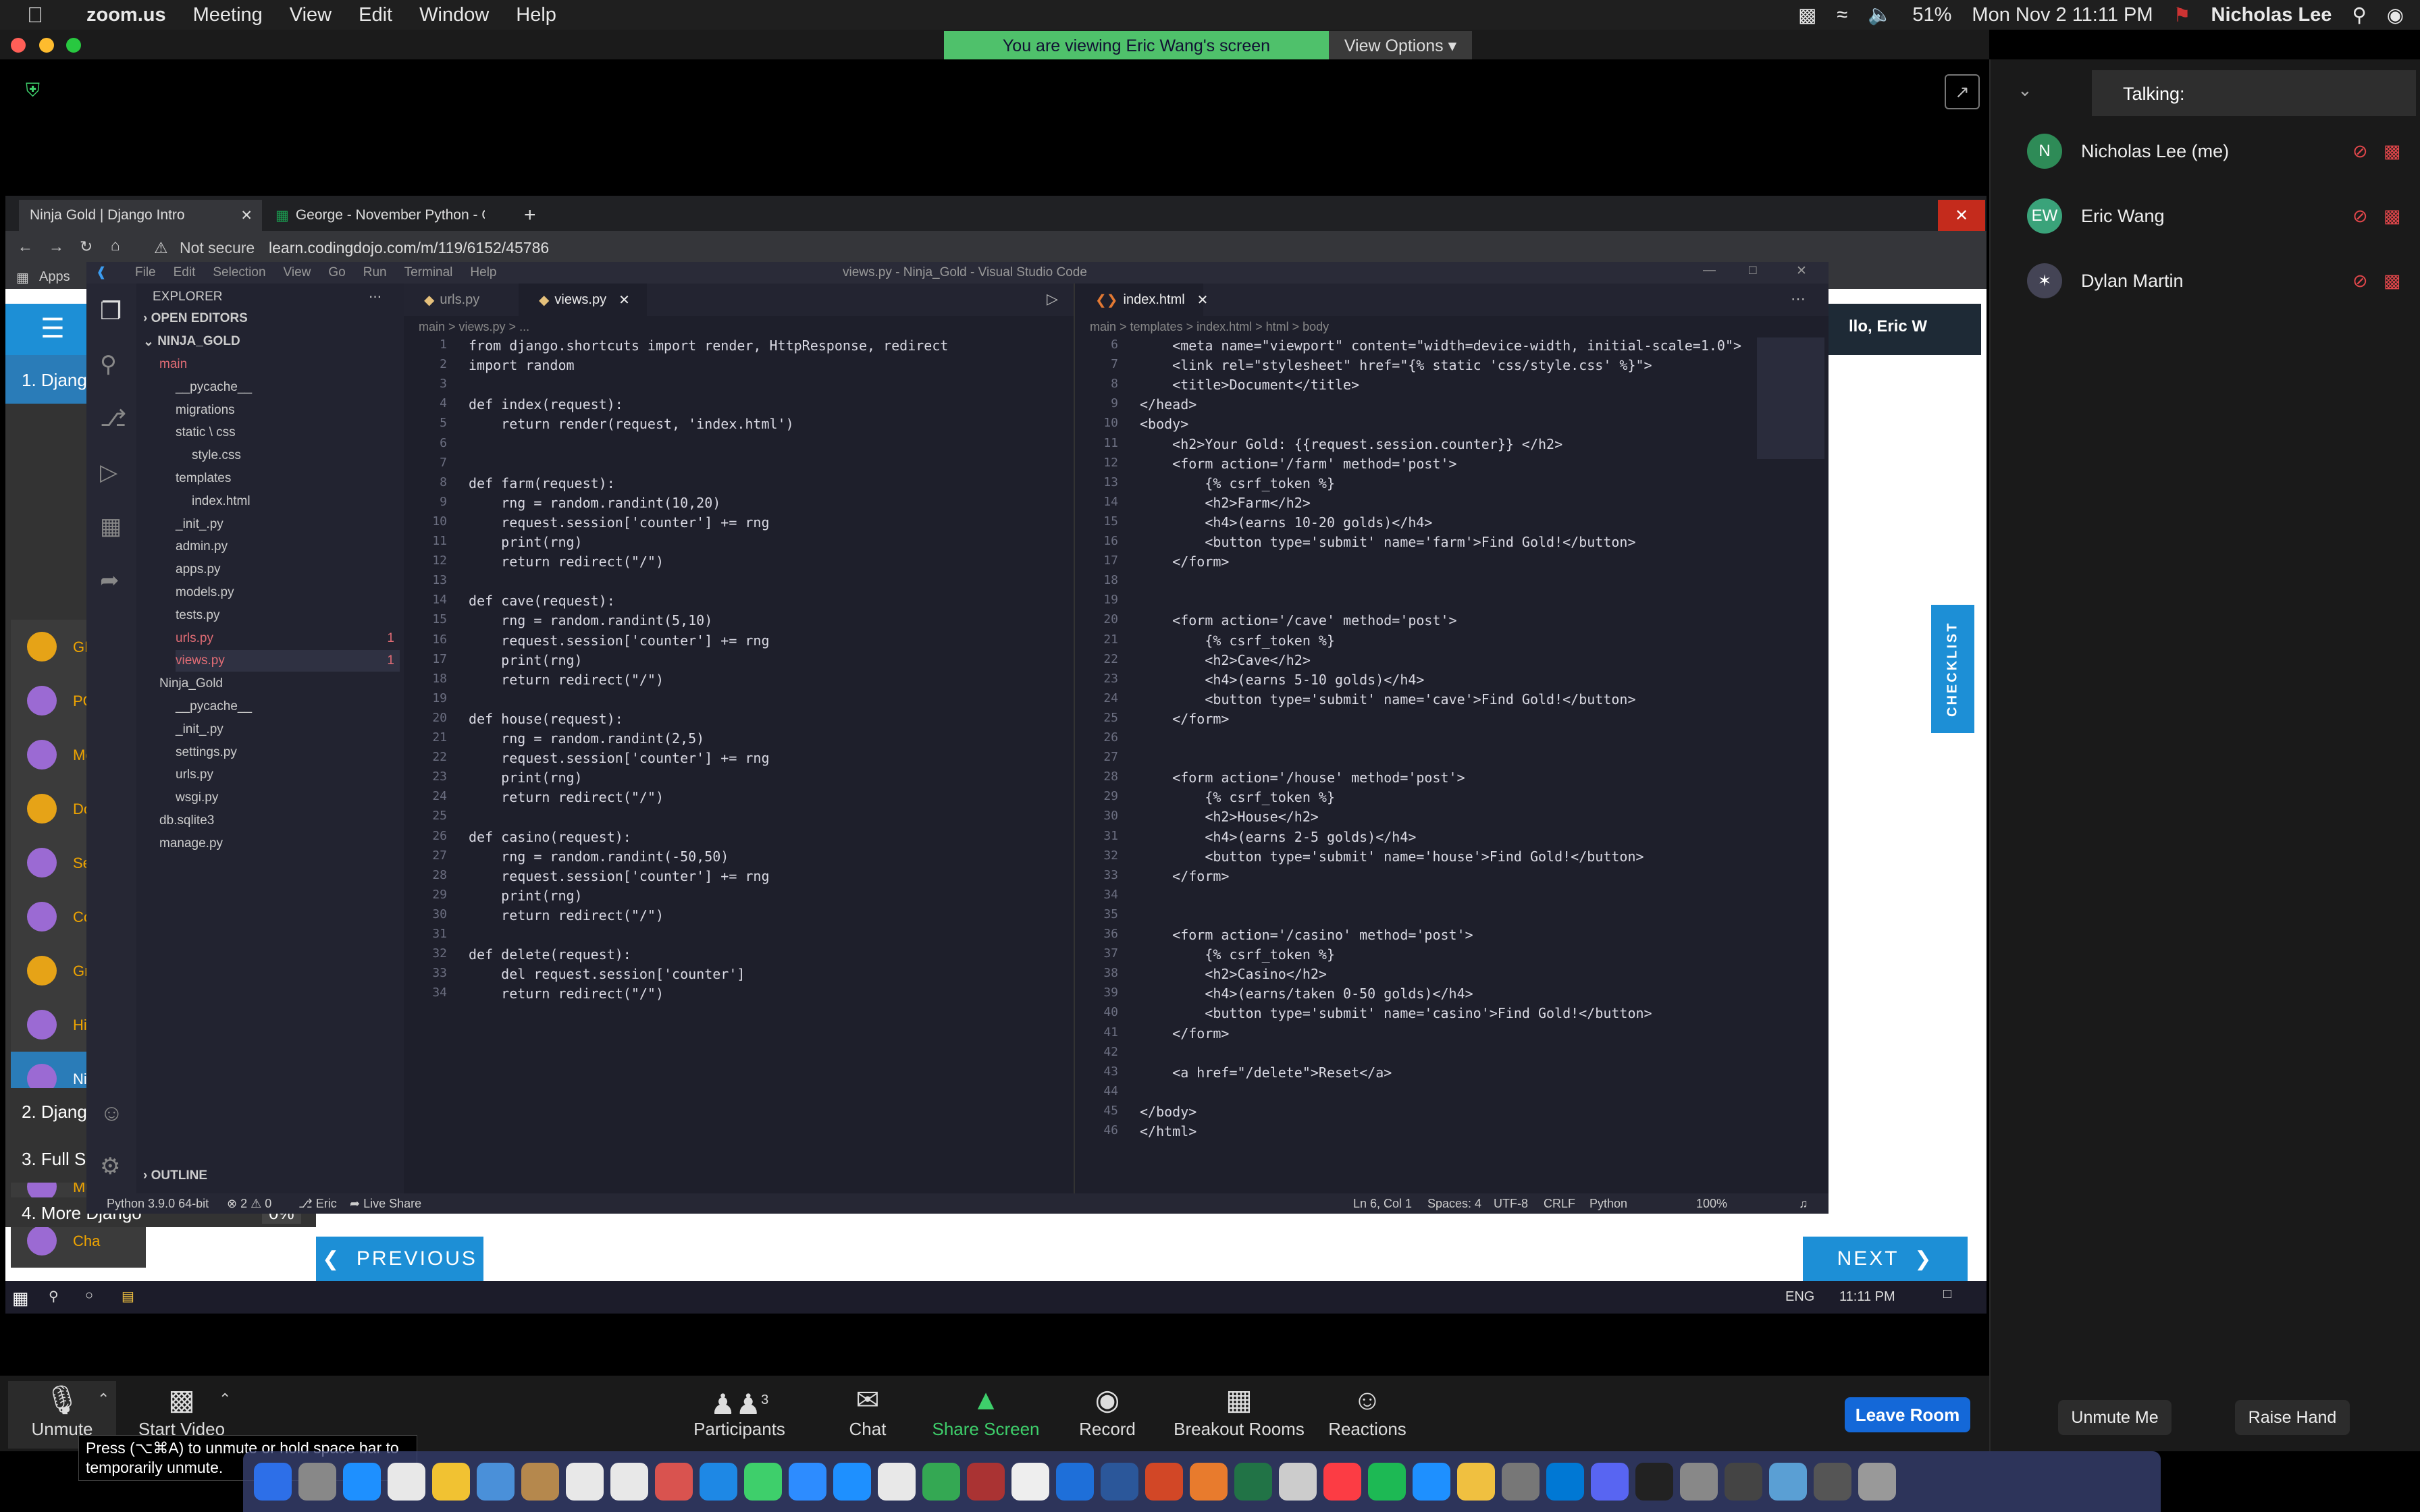  Describe the element at coordinates (607, 974) in the screenshot. I see `code-line: del request.session['counter']` at that location.